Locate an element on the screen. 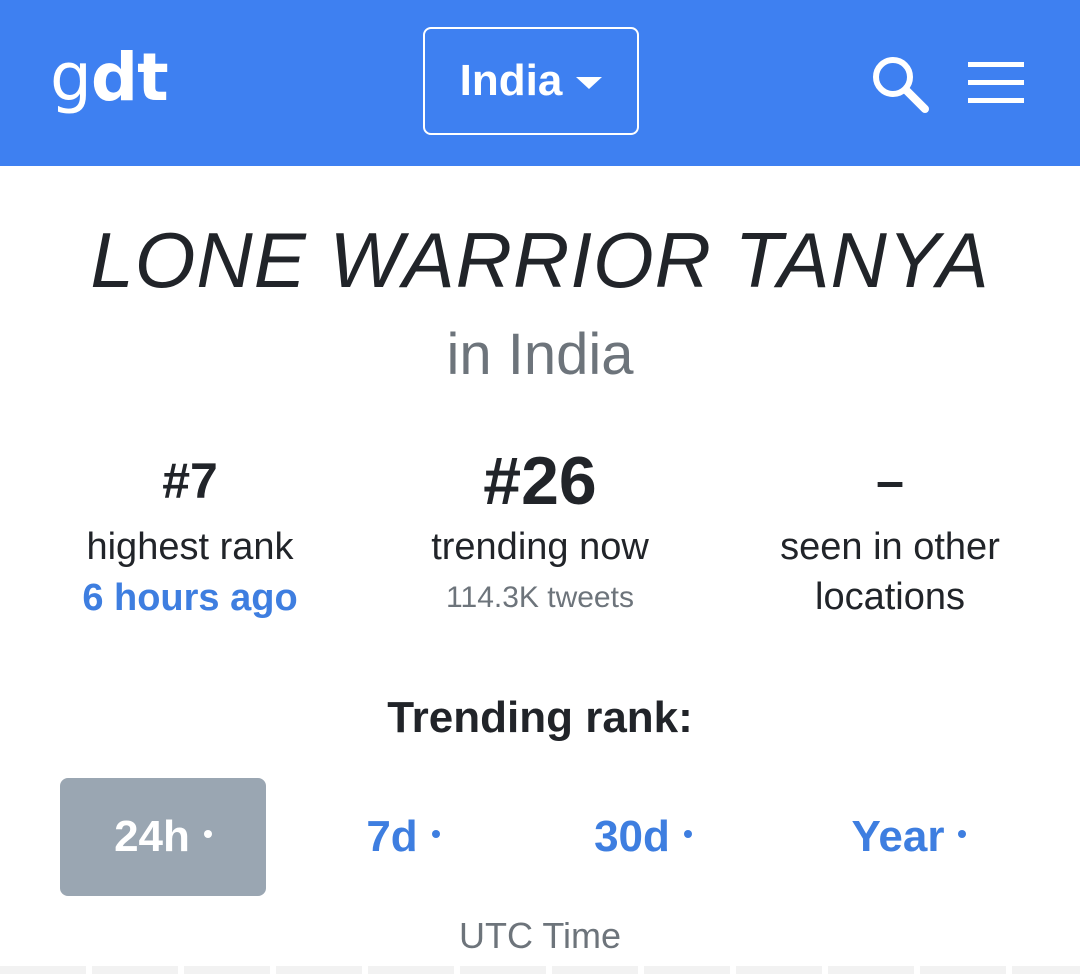  range-tab-label: Year is located at coordinates (898, 836).